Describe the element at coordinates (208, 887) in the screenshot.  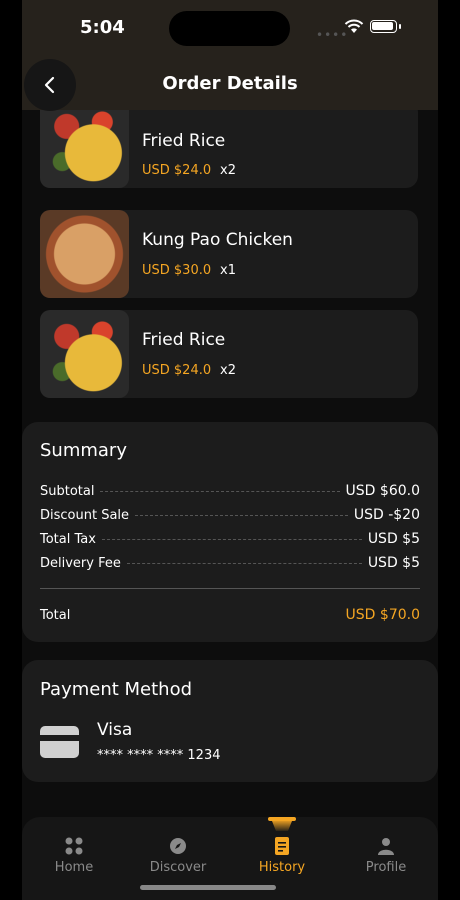
I see `home-indicator` at that location.